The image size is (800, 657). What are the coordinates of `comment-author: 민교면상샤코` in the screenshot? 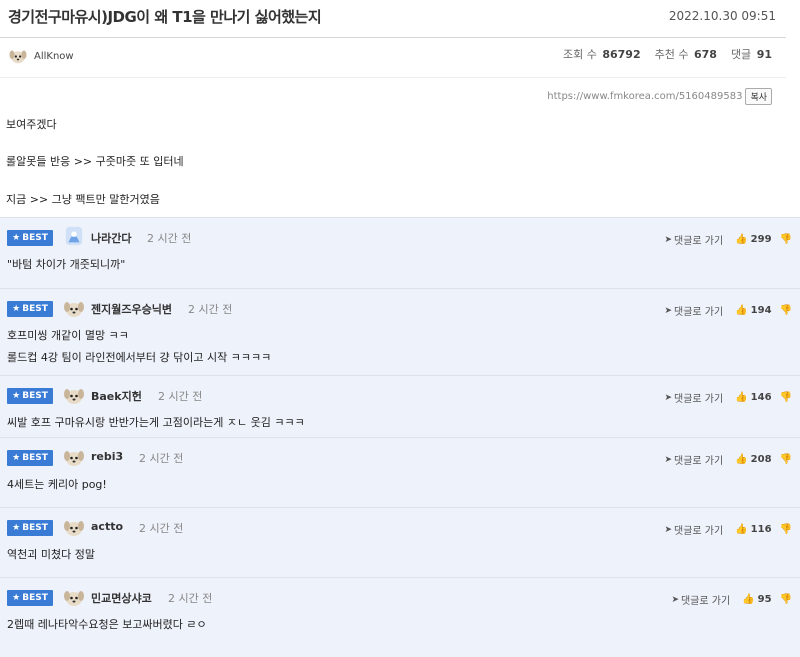 It's located at (121, 598).